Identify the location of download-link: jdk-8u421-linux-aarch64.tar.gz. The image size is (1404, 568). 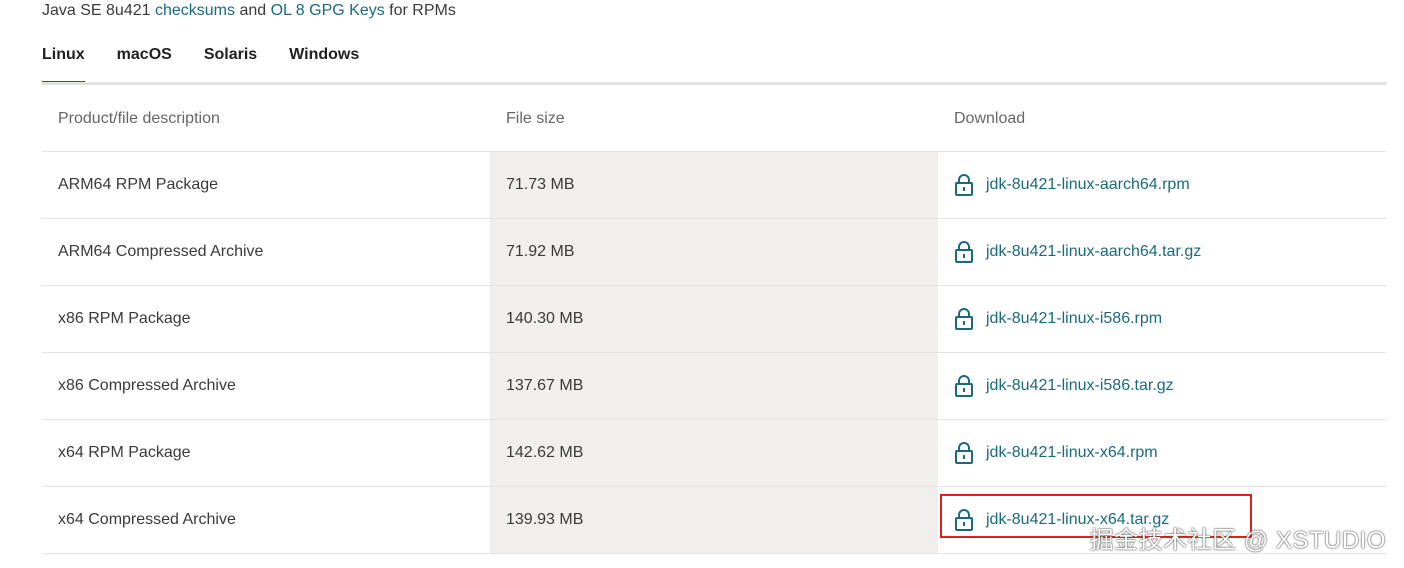
(1162, 252).